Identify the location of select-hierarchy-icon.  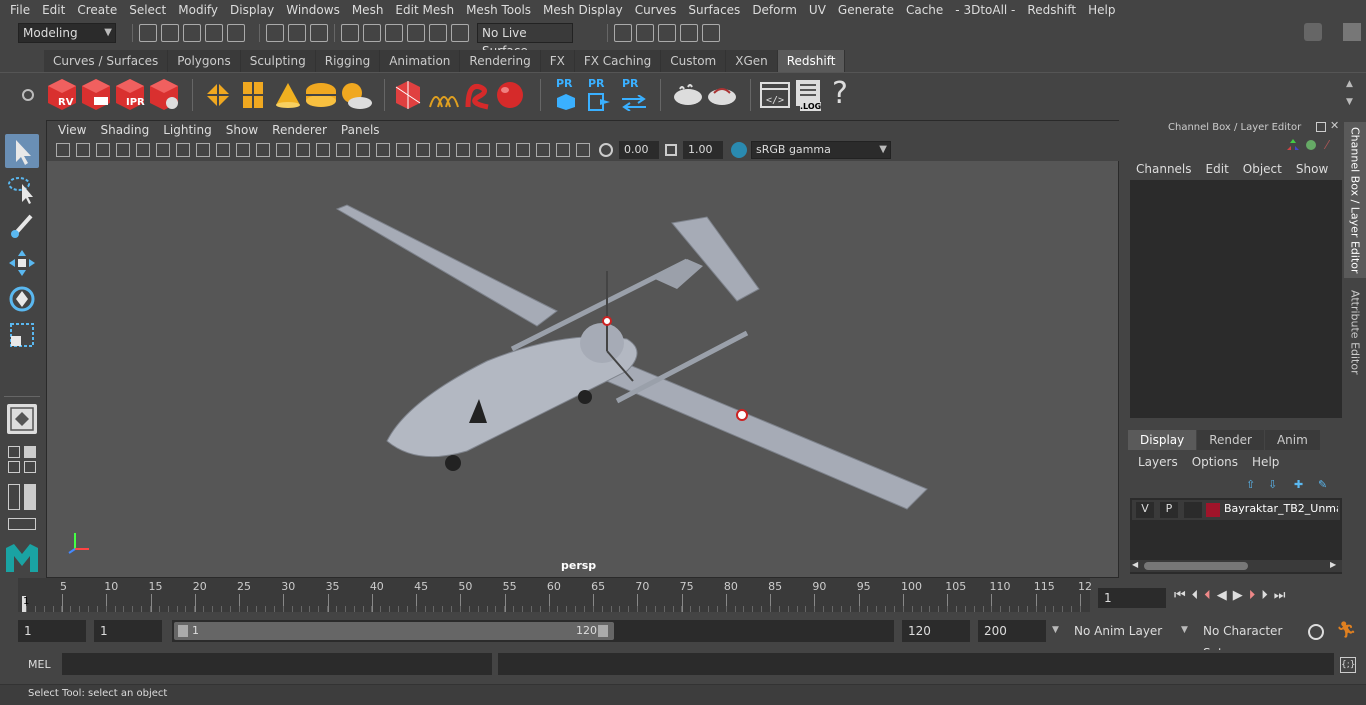
(275, 33).